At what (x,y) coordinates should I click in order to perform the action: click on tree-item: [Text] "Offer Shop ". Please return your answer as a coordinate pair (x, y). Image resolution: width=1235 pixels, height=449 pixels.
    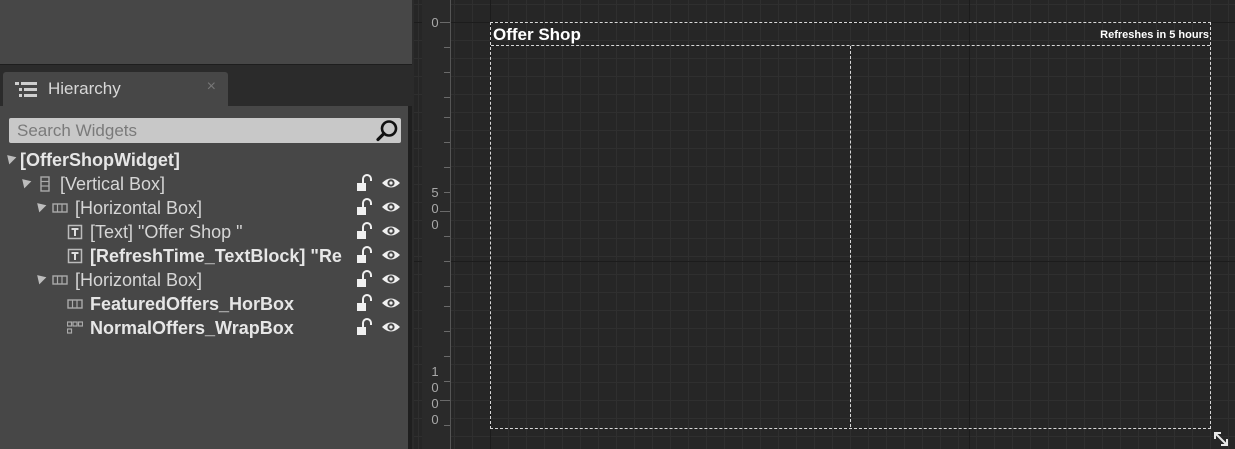
    Looking at the image, I should click on (204, 232).